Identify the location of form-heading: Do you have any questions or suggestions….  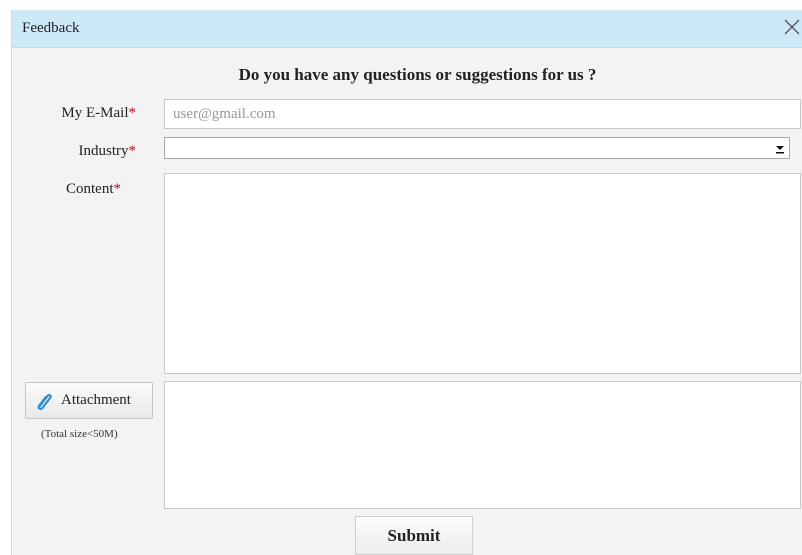
(417, 74).